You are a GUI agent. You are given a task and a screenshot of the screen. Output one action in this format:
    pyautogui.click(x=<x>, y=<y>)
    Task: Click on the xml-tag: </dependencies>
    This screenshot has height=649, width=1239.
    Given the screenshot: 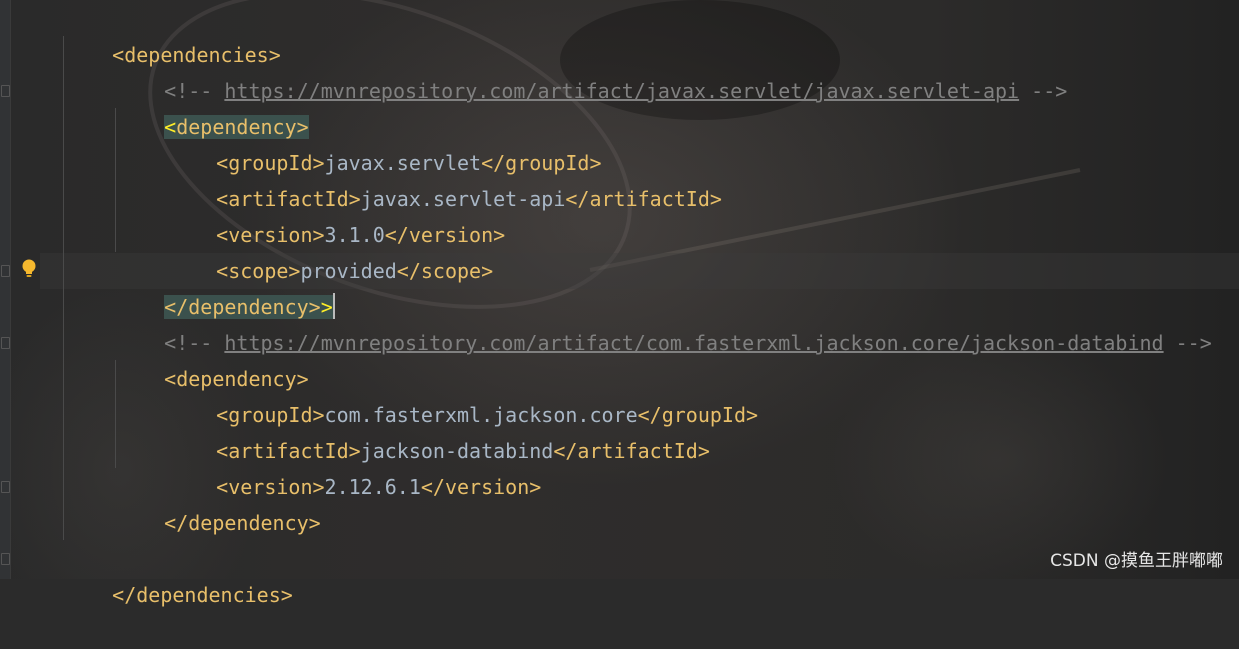 What is the action you would take?
    pyautogui.click(x=202, y=595)
    